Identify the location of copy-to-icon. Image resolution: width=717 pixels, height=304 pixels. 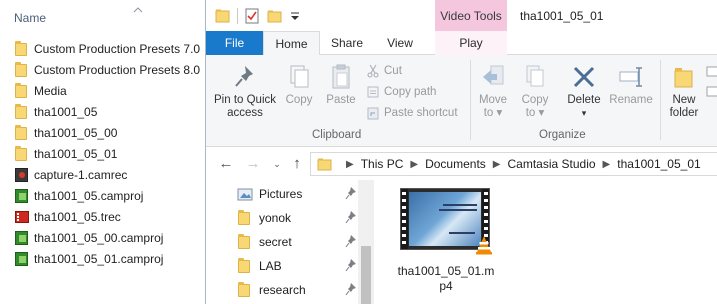
(535, 76).